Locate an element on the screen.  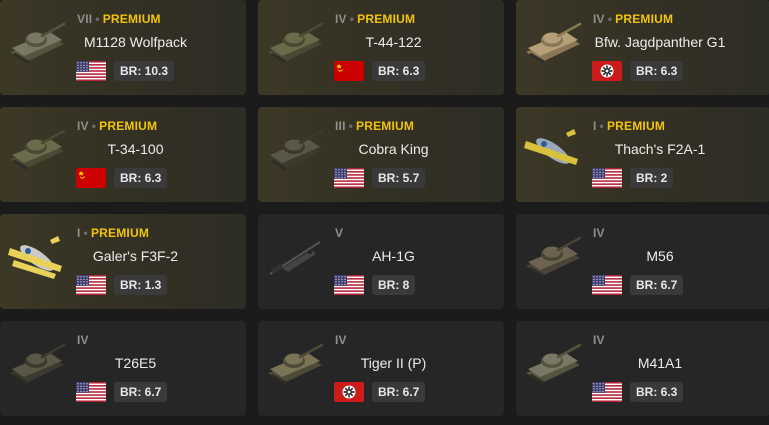
tier-label: VII is located at coordinates (85, 19).